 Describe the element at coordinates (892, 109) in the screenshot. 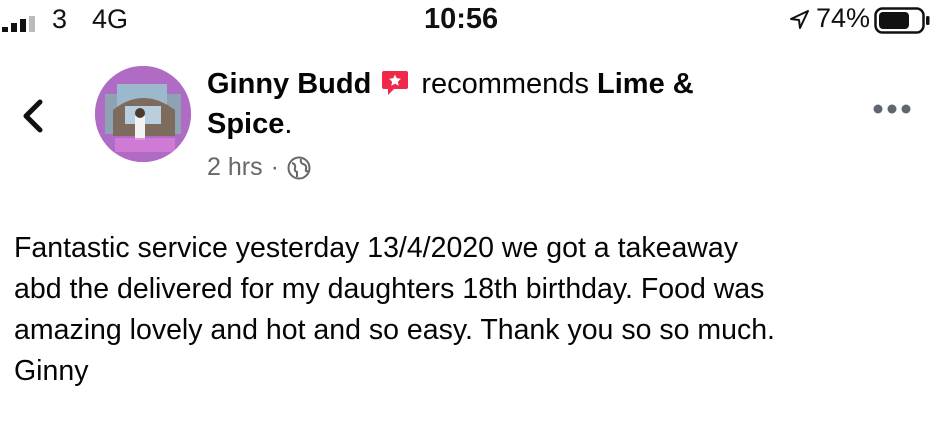

I see `more-options-icon` at that location.